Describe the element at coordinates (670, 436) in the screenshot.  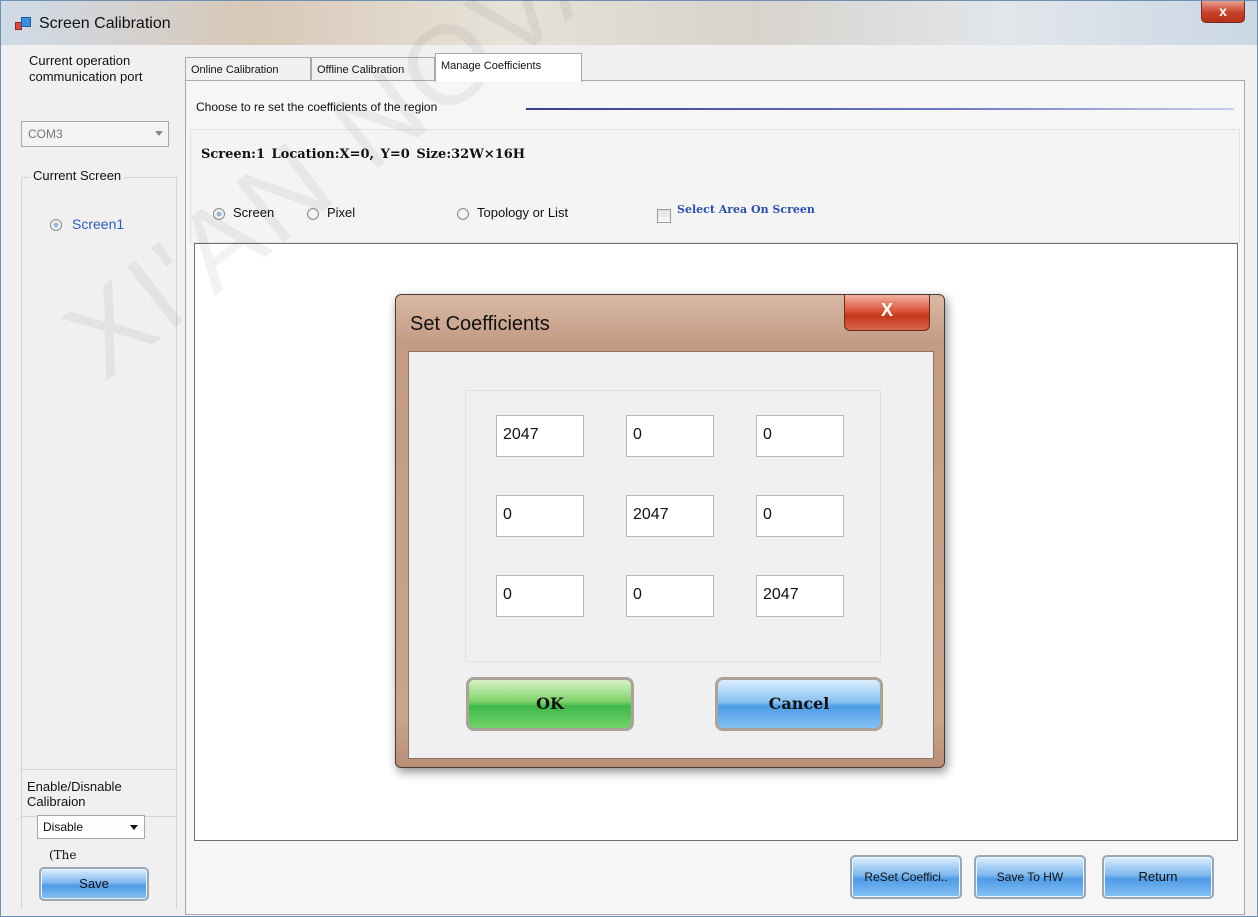
I see `coef-r1c2-input: 0` at that location.